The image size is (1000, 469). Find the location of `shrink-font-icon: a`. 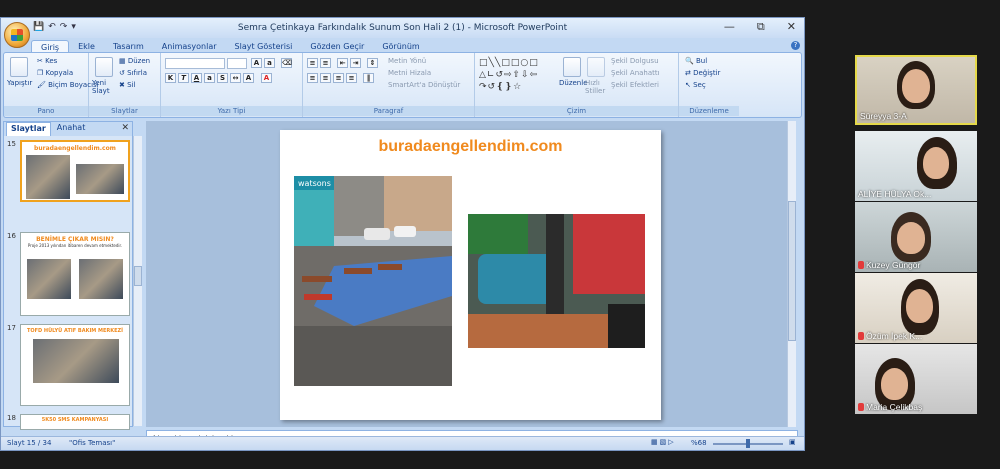

shrink-font-icon: a is located at coordinates (269, 63).